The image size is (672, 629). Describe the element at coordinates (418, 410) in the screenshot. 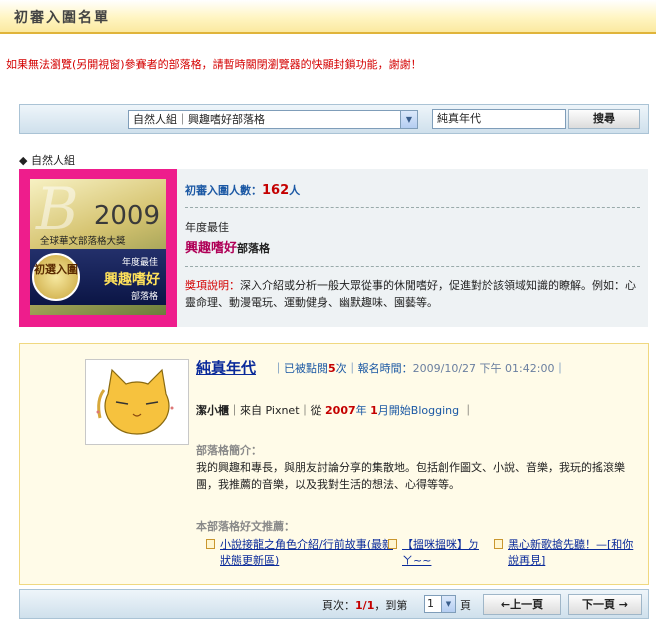

I see `month-suffix: 月開始Blogging` at that location.